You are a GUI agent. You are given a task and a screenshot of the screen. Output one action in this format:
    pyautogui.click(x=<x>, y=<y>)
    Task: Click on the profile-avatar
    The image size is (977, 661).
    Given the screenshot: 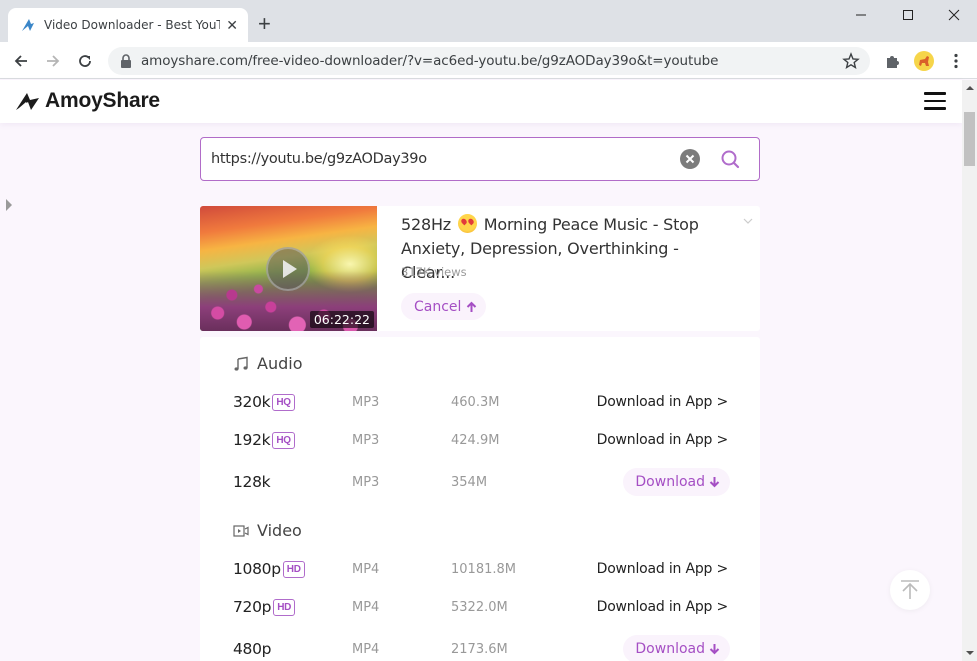 What is the action you would take?
    pyautogui.click(x=924, y=61)
    